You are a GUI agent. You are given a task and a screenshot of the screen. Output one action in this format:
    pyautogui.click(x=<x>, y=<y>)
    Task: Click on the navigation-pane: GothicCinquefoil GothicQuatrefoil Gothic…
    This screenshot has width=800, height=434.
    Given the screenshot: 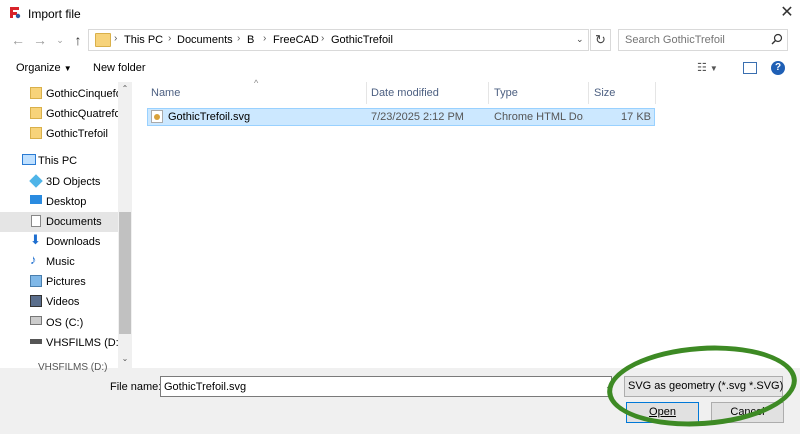 What is the action you would take?
    pyautogui.click(x=66, y=225)
    